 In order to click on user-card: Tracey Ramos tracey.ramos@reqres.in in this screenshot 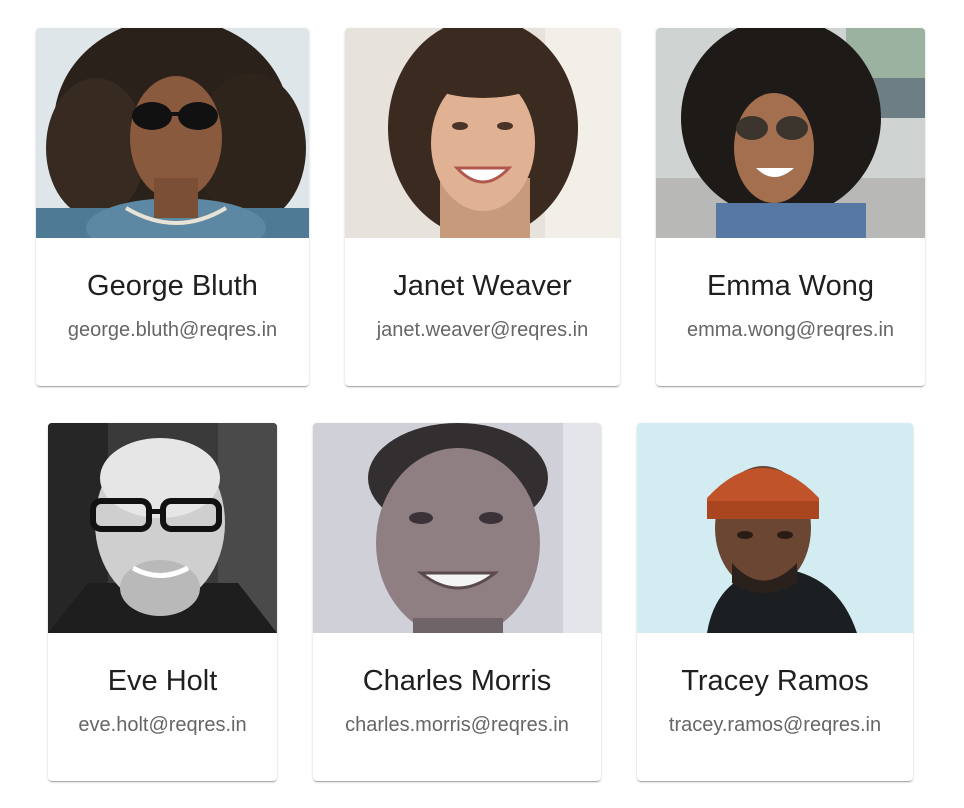, I will do `click(775, 602)`.